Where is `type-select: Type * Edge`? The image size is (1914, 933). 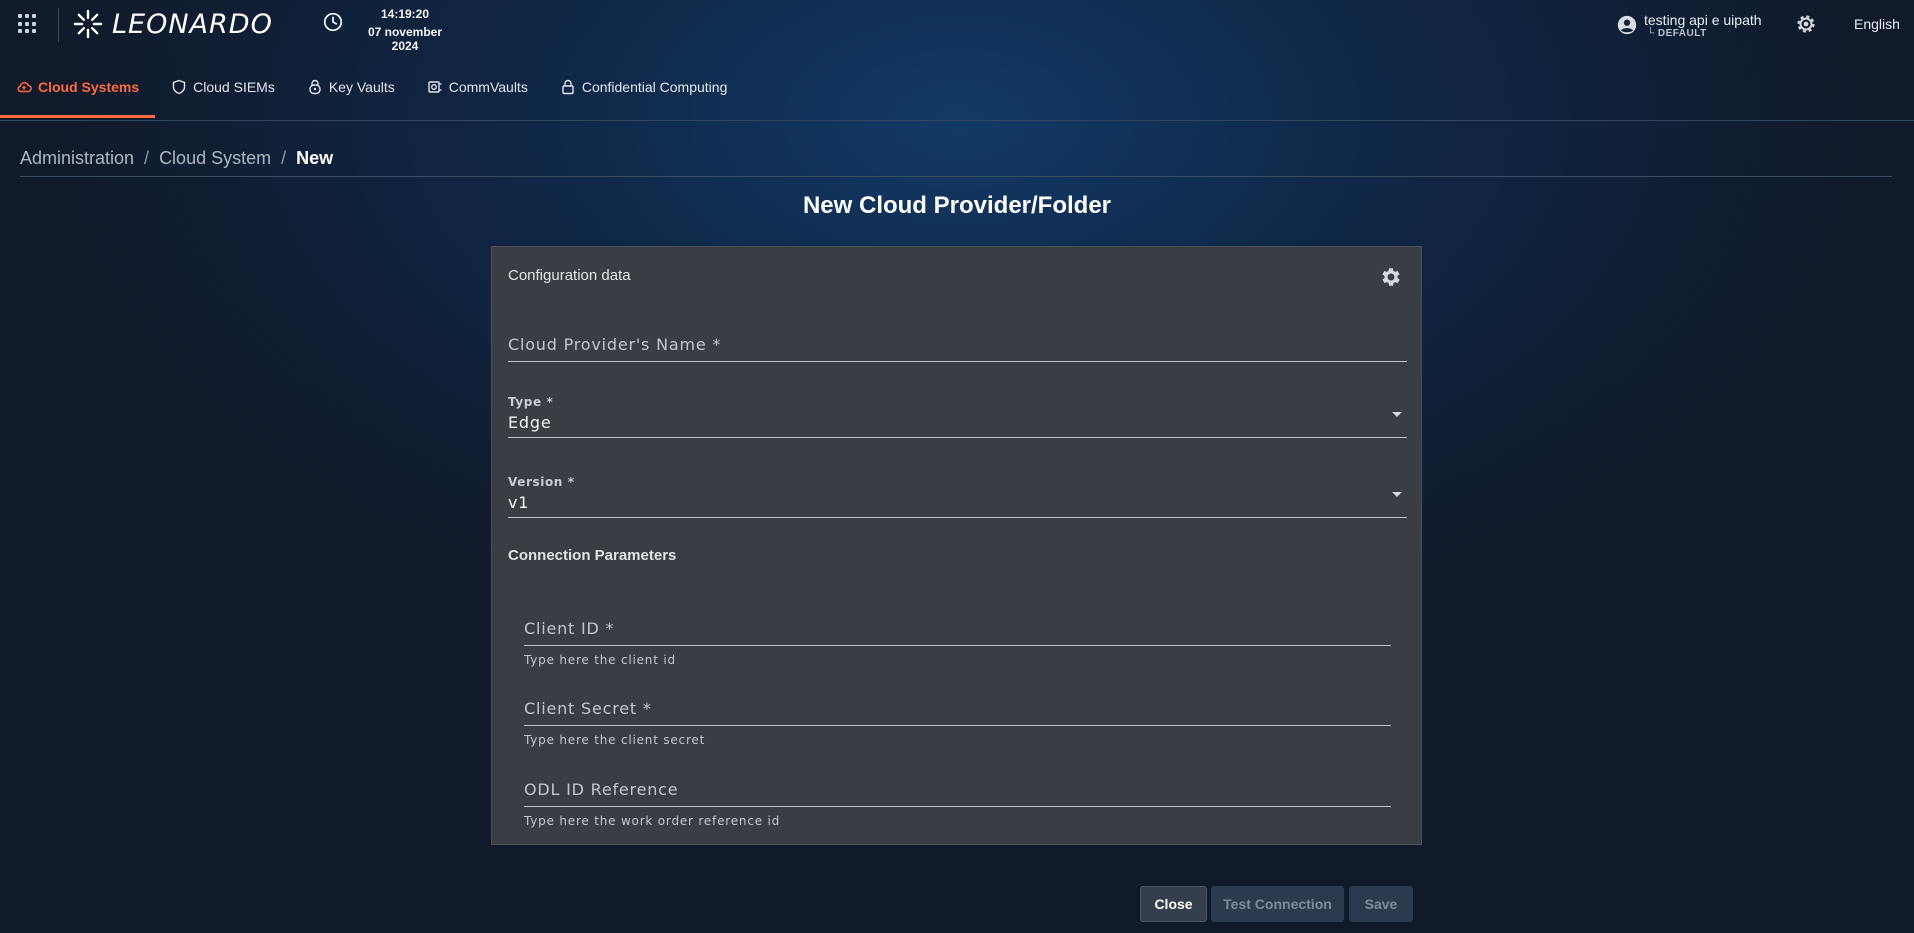
type-select: Type * Edge is located at coordinates (957, 420).